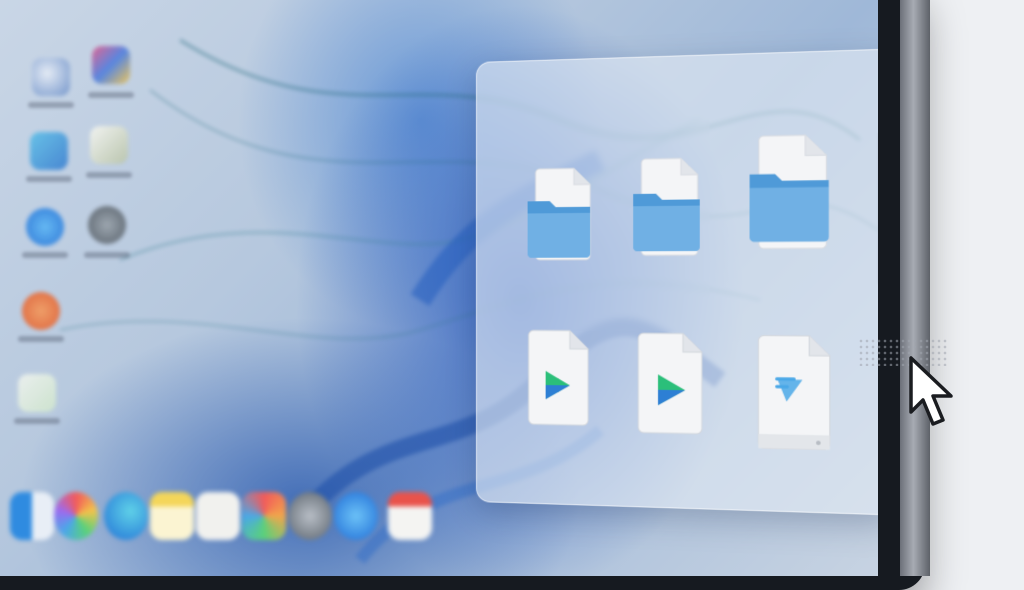 The image size is (1024, 590). Describe the element at coordinates (126, 516) in the screenshot. I see `edge-icon` at that location.